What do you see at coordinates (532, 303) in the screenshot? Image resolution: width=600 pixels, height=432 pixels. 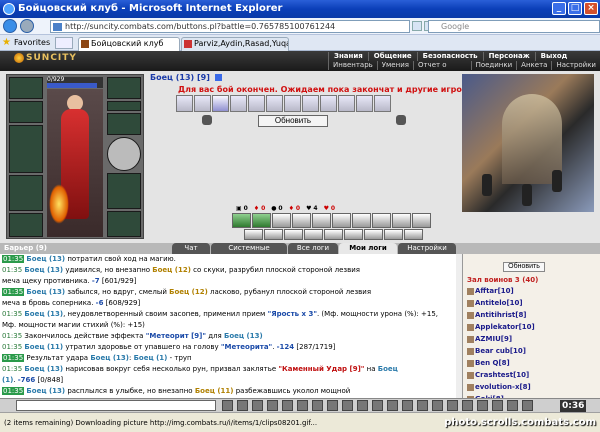 I see `user-list-item: Antitelo[10]` at bounding box center [532, 303].